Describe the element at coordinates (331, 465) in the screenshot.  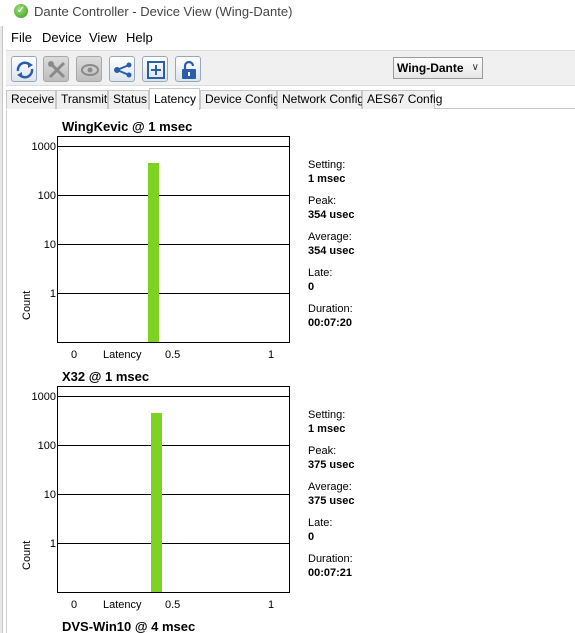
I see `peak-value: 375 usec` at that location.